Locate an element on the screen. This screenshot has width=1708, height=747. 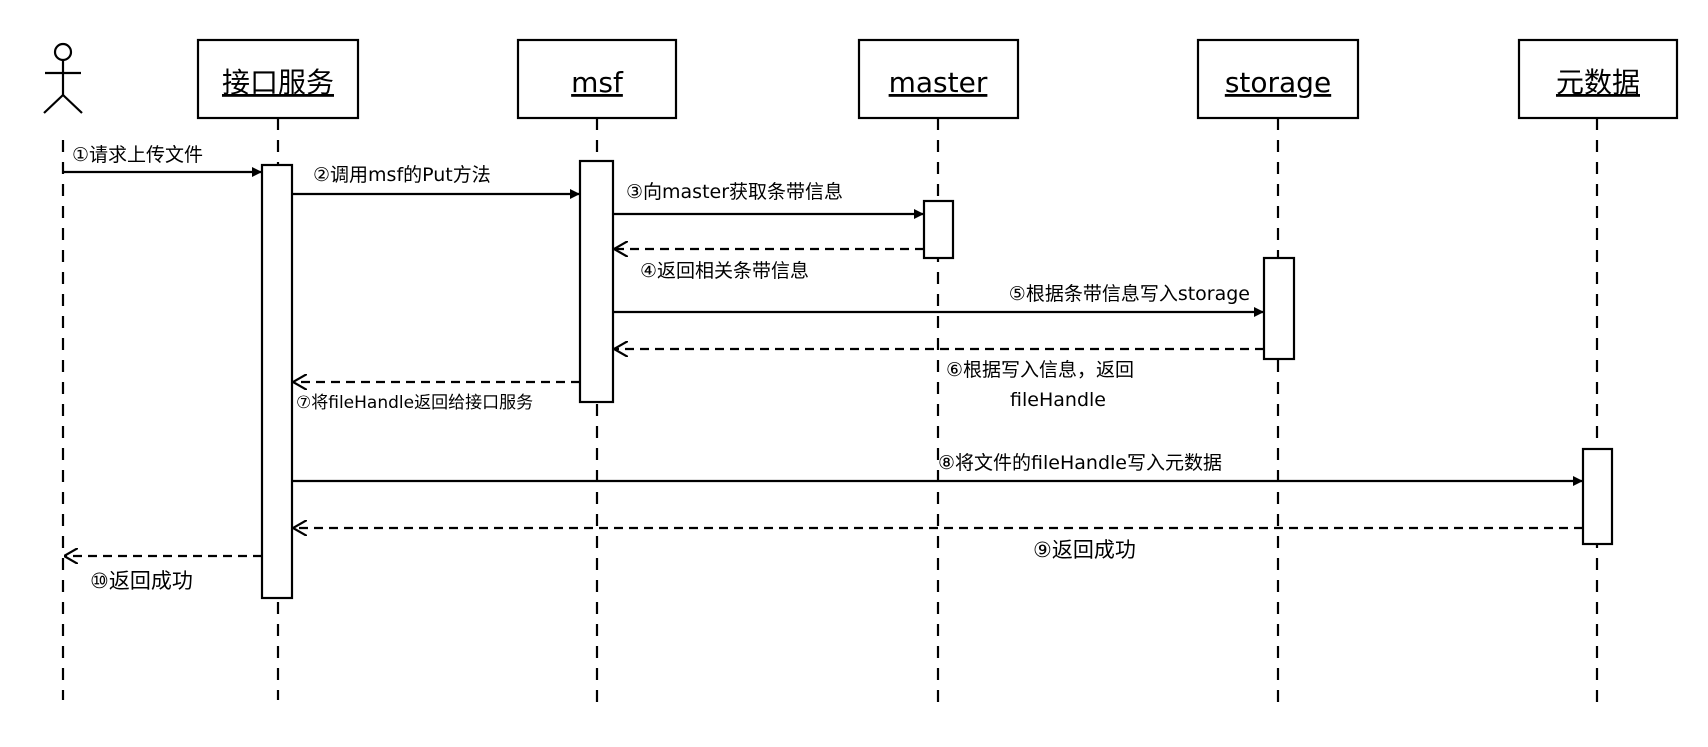
participant-label: 元数据 is located at coordinates (1598, 82).